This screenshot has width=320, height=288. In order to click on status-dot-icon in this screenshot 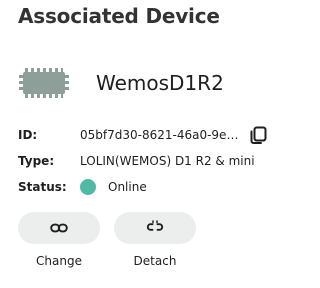, I will do `click(88, 187)`.